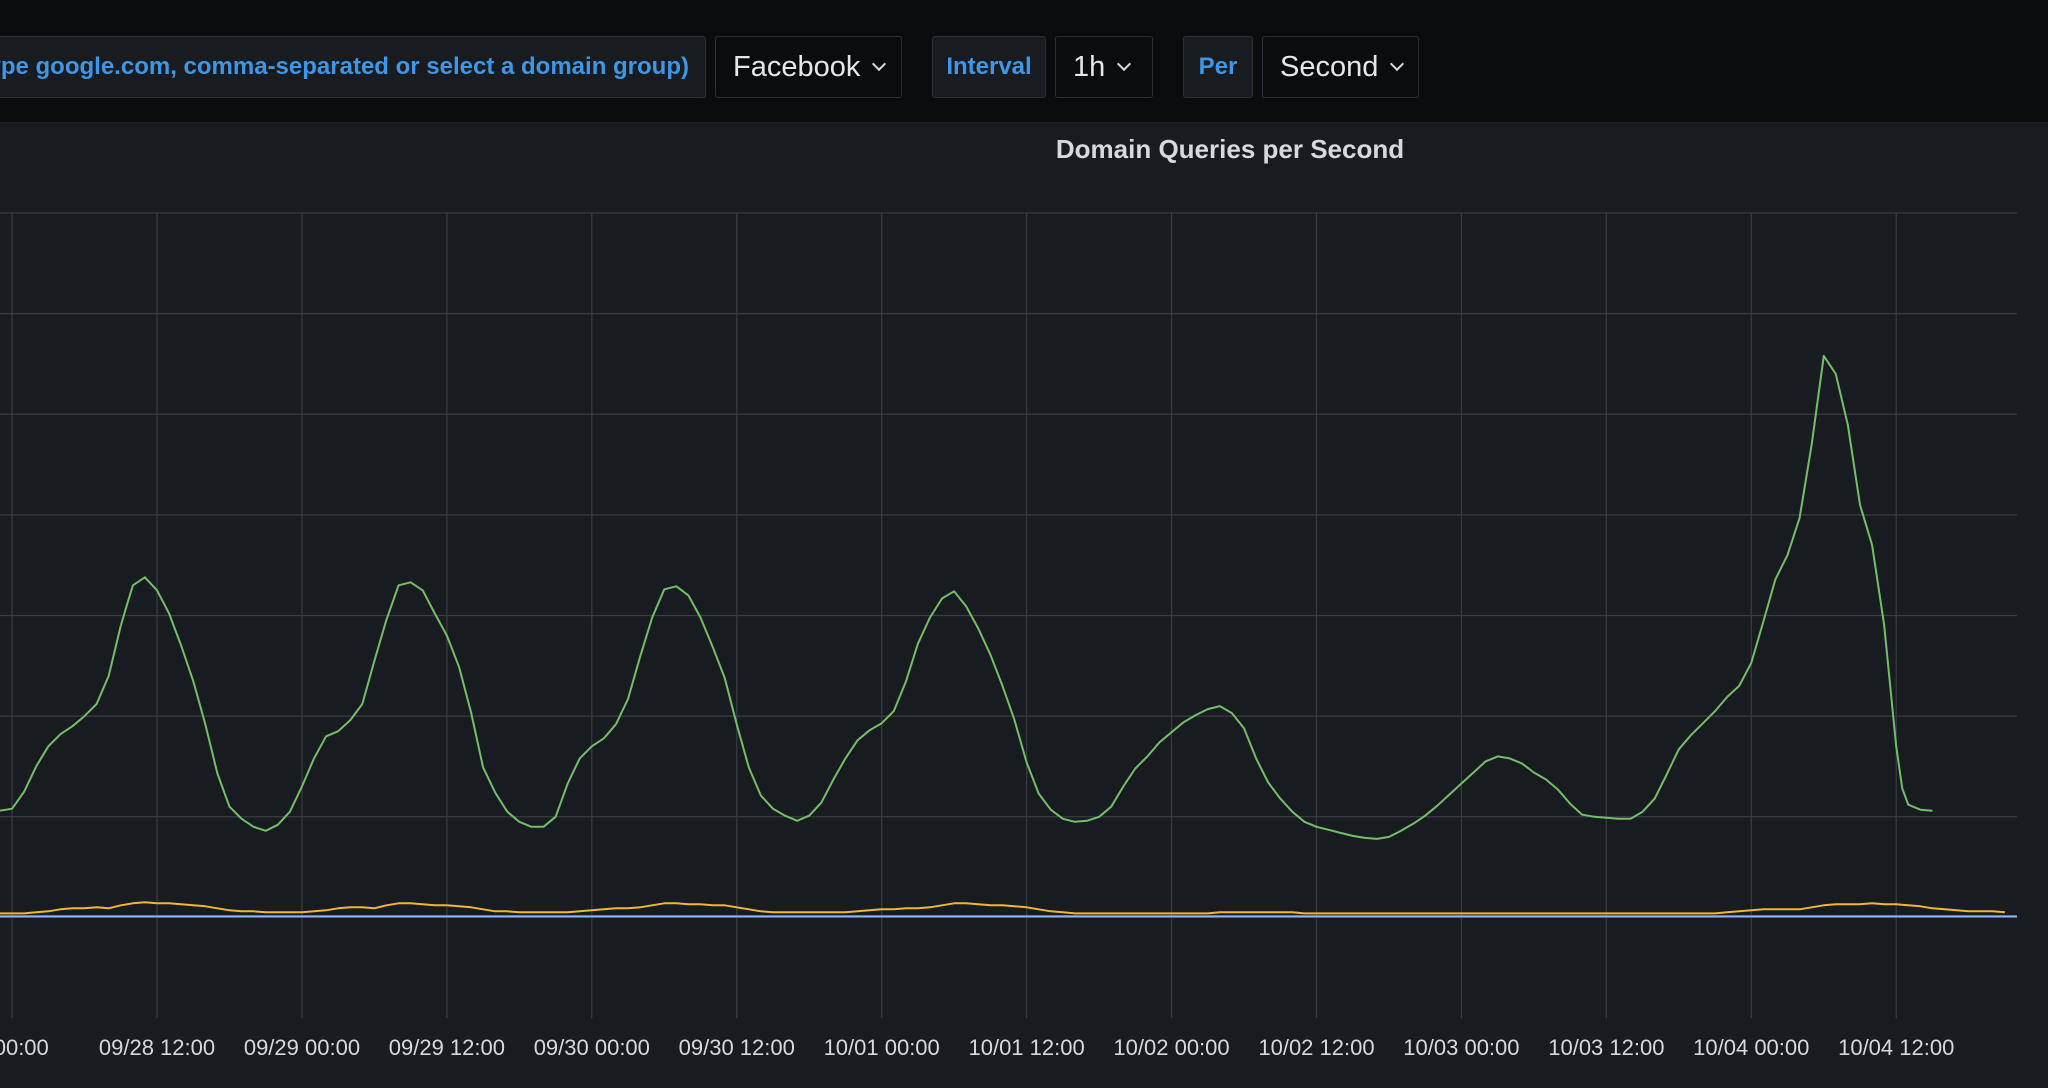  What do you see at coordinates (592, 1047) in the screenshot?
I see `x-tick-label: 09/30 00:00` at bounding box center [592, 1047].